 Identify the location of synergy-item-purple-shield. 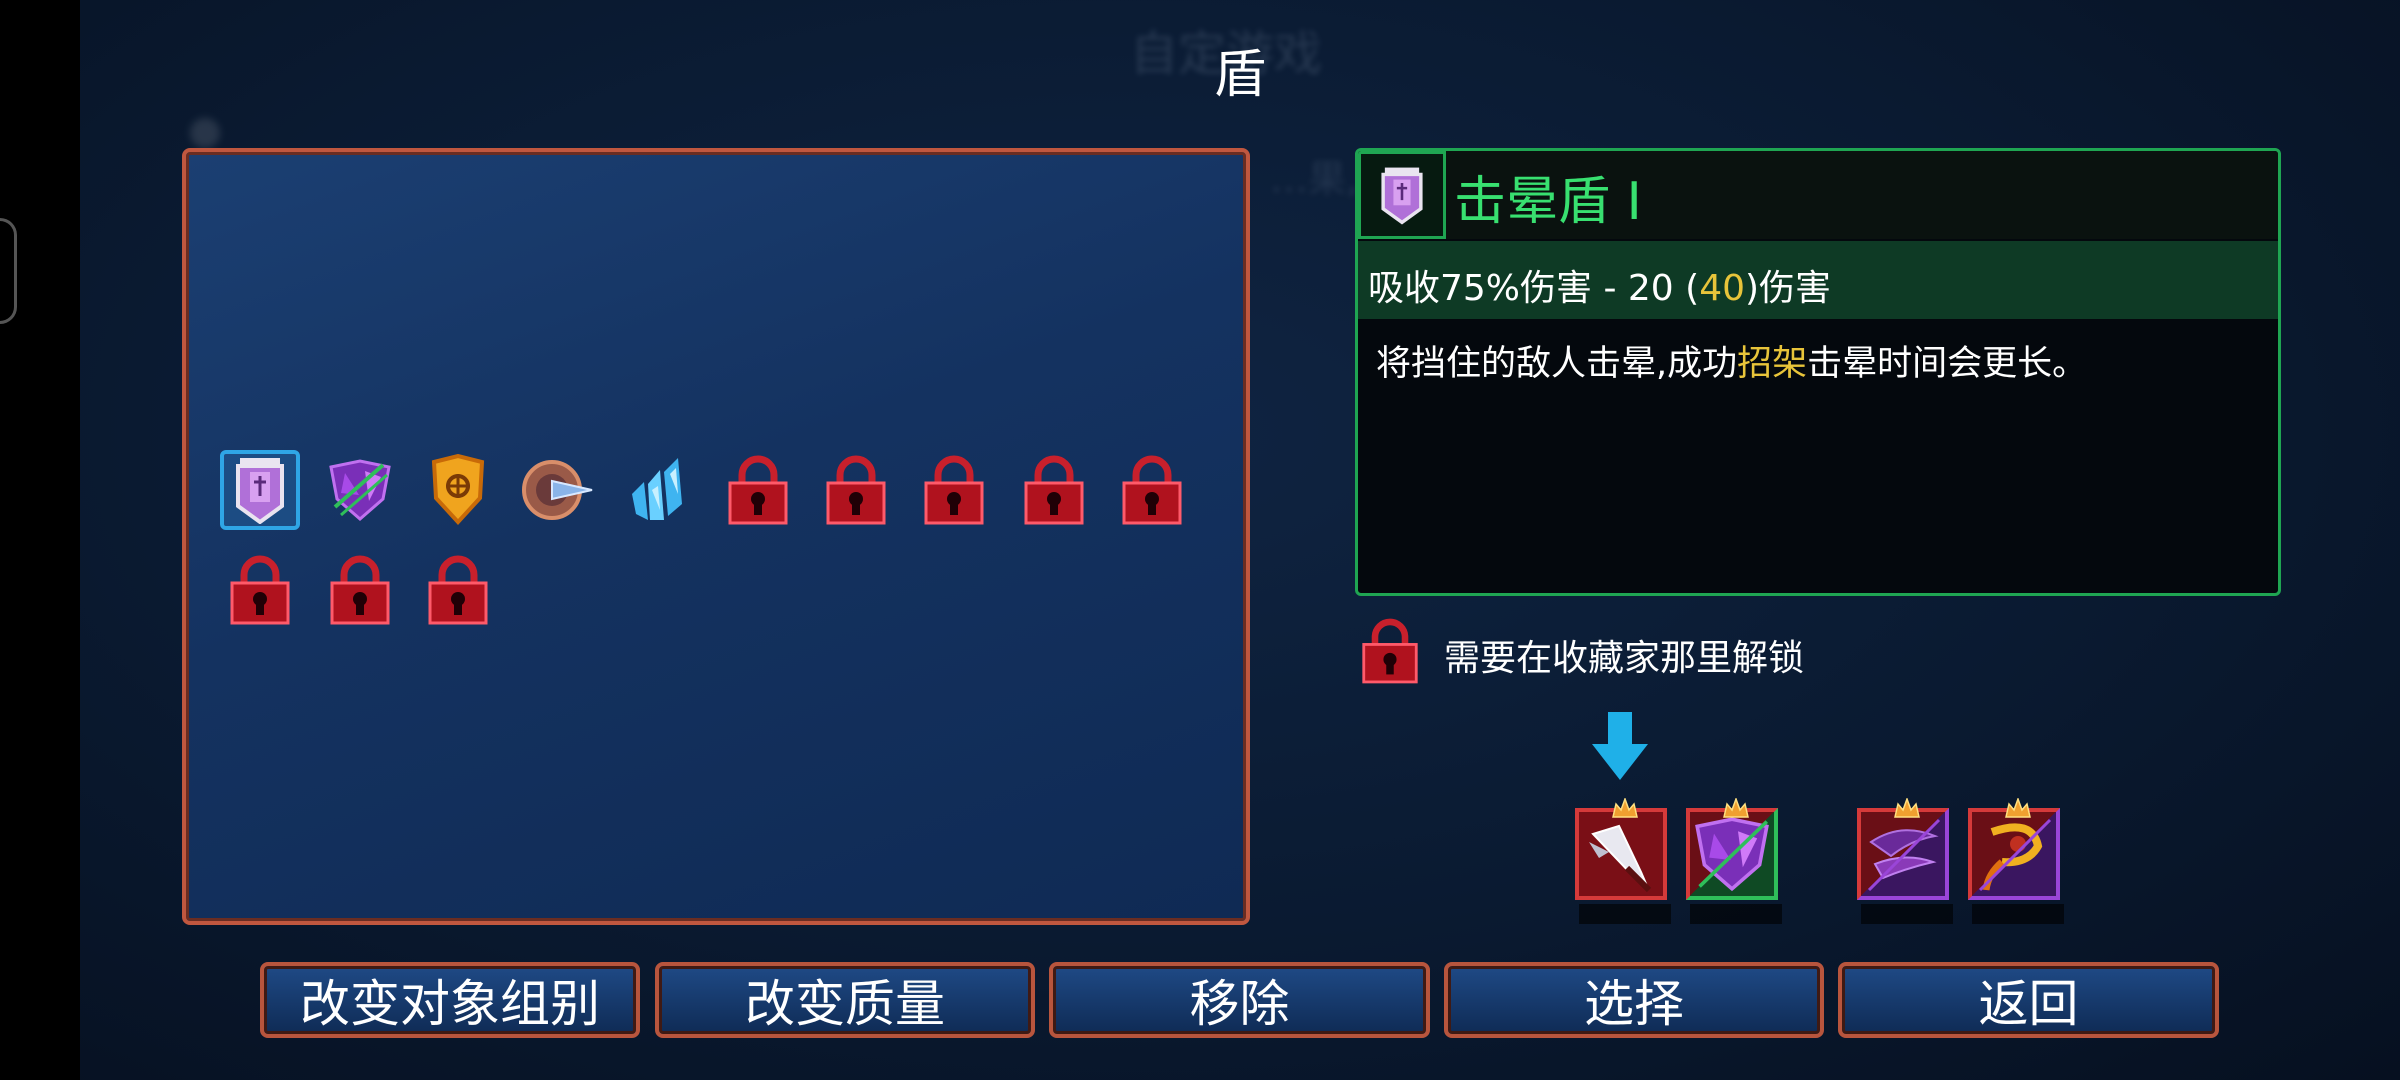
(1734, 861).